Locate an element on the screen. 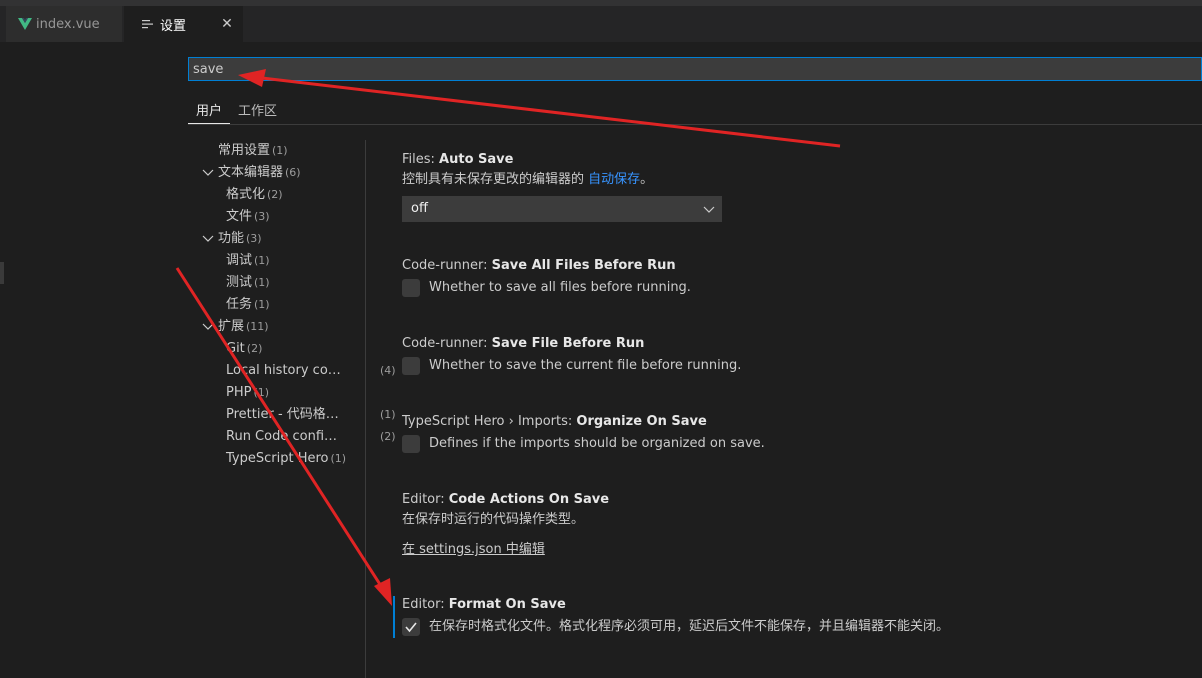  toc-label: 调试 is located at coordinates (239, 260).